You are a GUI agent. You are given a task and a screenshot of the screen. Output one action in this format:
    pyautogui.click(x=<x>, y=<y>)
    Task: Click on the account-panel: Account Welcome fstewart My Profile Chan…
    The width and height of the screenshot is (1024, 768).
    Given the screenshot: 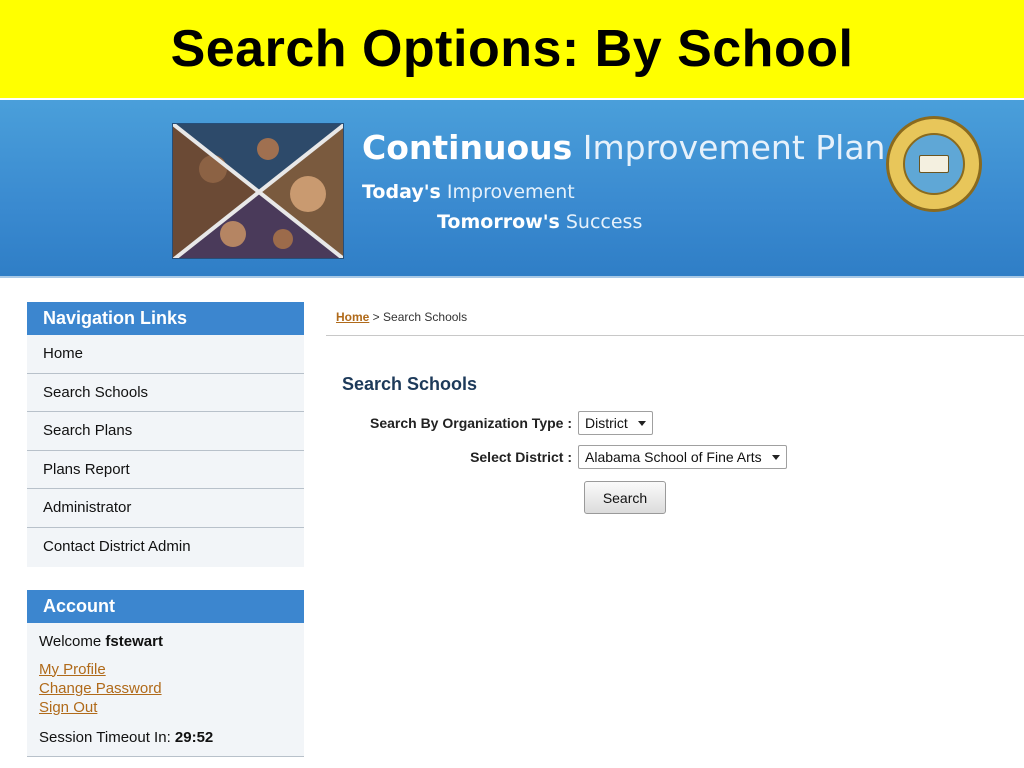 What is the action you would take?
    pyautogui.click(x=165, y=673)
    